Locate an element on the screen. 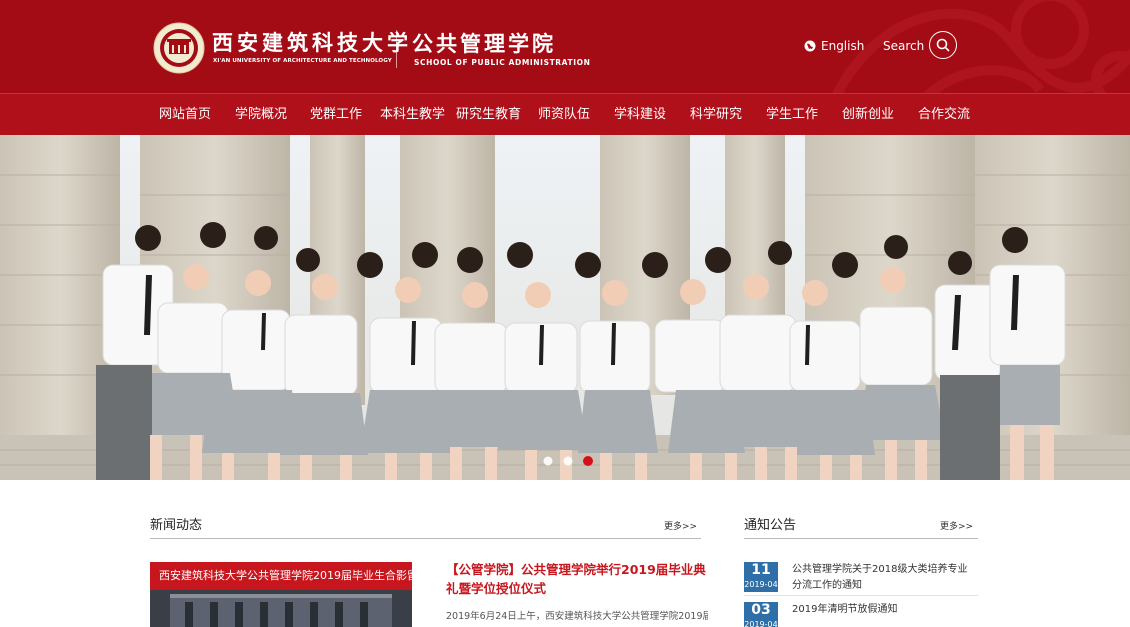 This screenshot has width=1130, height=627. notices-divider is located at coordinates (861, 538).